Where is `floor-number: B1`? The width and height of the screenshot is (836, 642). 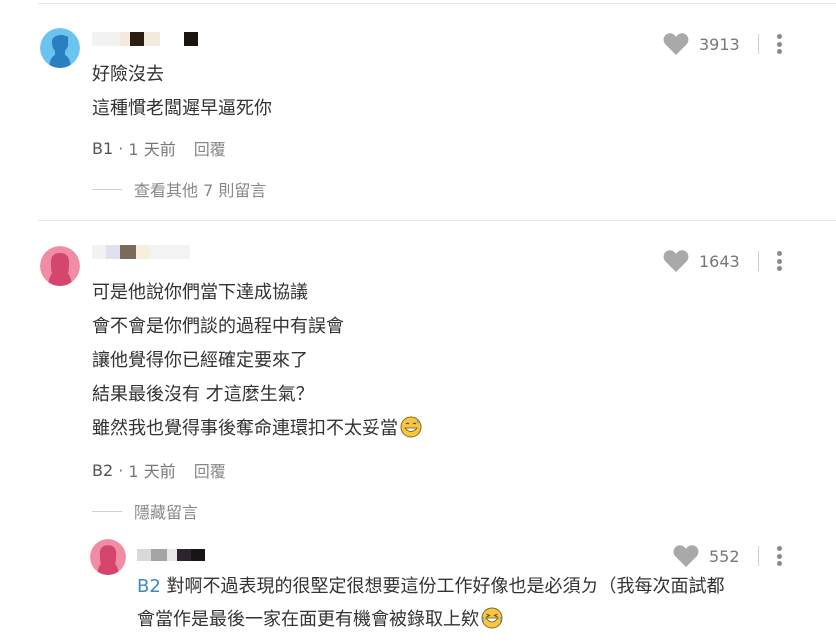 floor-number: B1 is located at coordinates (103, 148).